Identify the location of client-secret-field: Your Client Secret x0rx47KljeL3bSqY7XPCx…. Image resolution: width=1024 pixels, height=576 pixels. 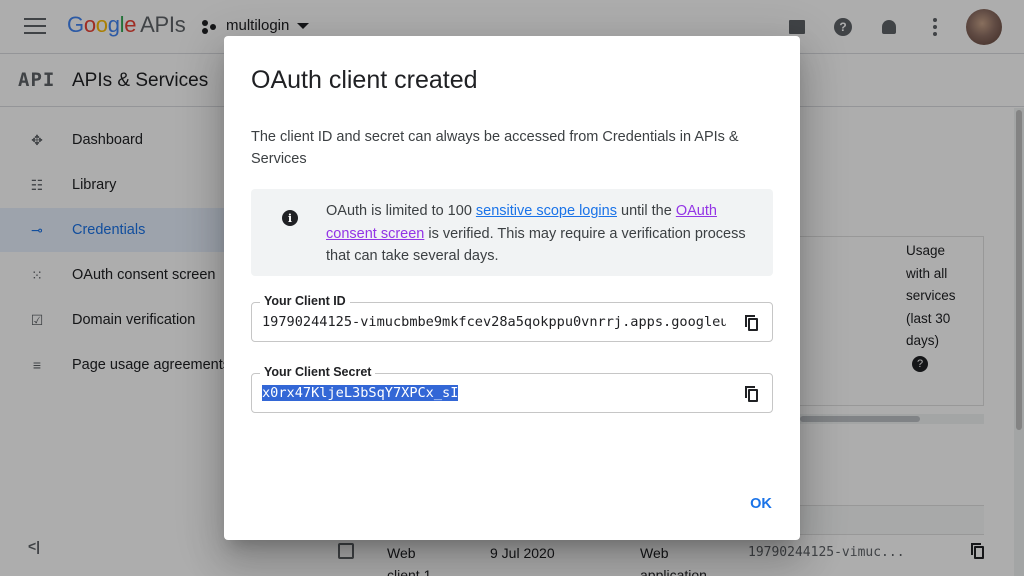
(512, 389).